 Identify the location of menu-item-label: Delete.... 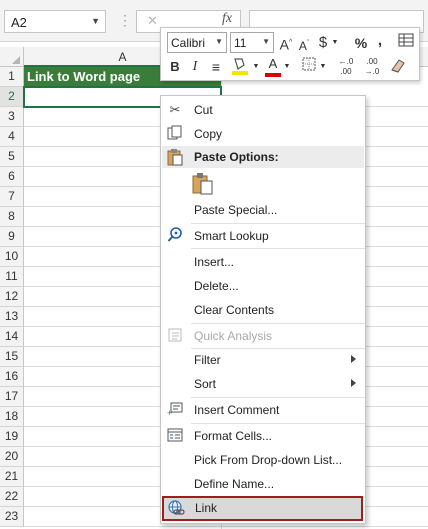
(216, 286).